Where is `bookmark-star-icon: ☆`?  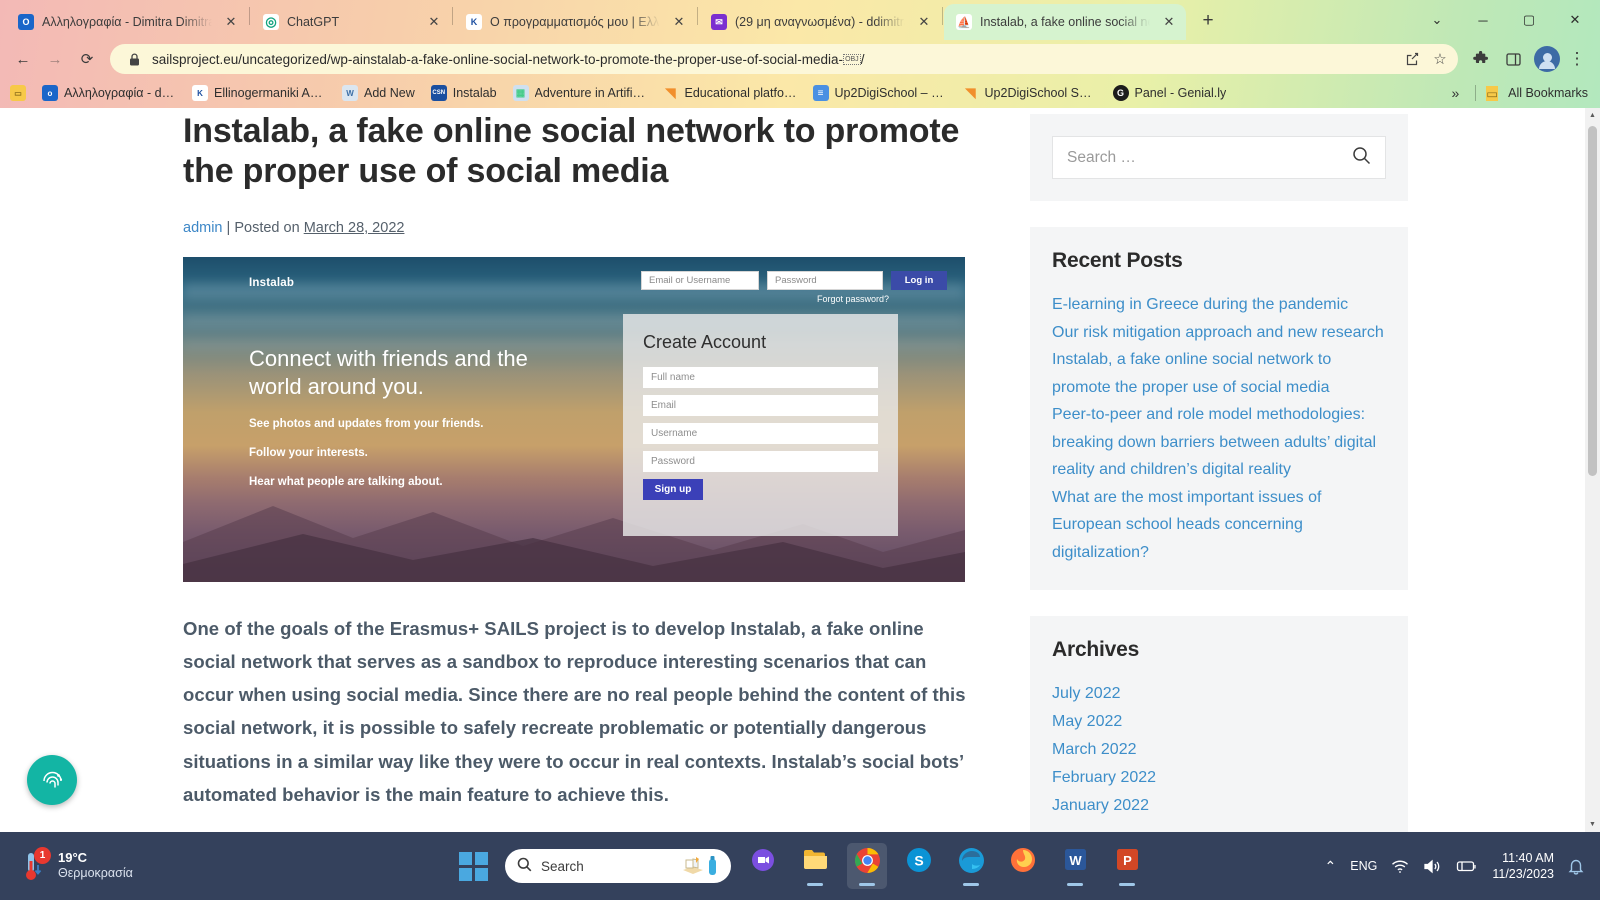
bookmark-star-icon: ☆ is located at coordinates (1440, 59).